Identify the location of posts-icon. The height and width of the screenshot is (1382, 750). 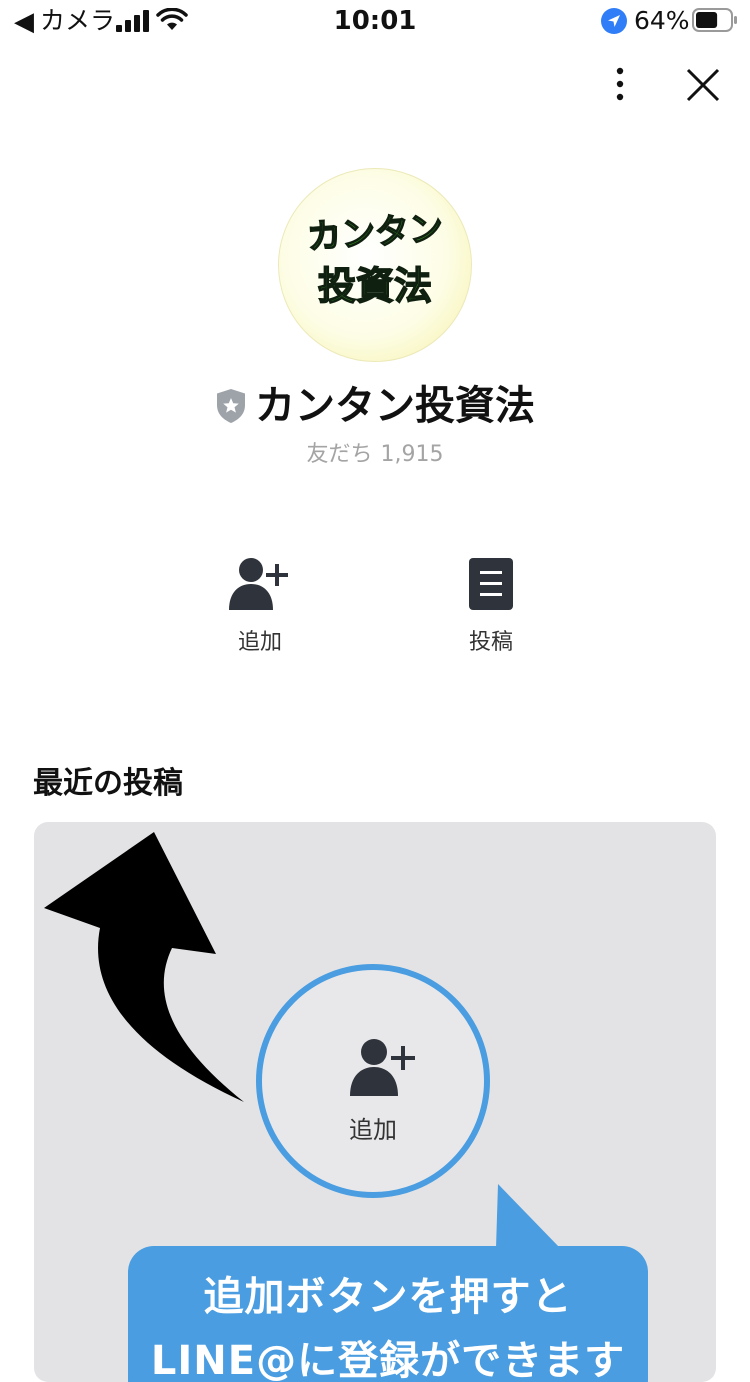
(491, 584).